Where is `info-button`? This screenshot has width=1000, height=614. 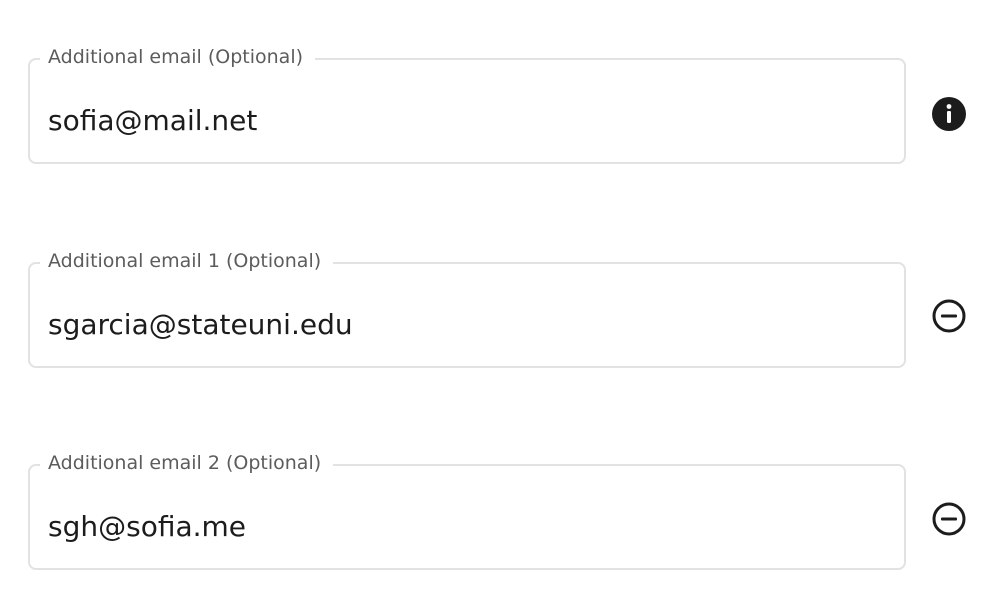
info-button is located at coordinates (949, 114).